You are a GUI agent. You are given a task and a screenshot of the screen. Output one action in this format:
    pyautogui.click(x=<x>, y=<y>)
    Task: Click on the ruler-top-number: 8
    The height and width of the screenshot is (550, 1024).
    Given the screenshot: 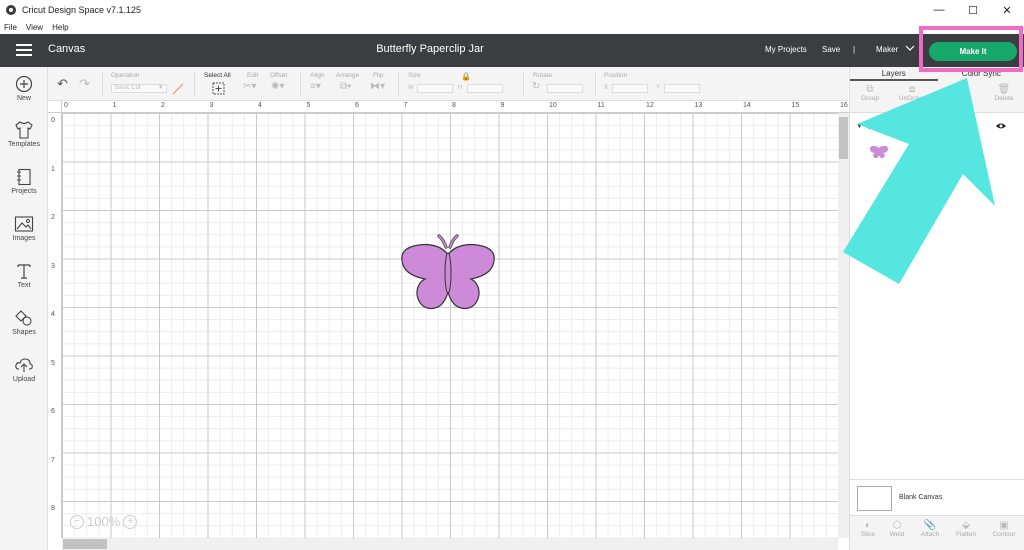 What is the action you would take?
    pyautogui.click(x=454, y=105)
    